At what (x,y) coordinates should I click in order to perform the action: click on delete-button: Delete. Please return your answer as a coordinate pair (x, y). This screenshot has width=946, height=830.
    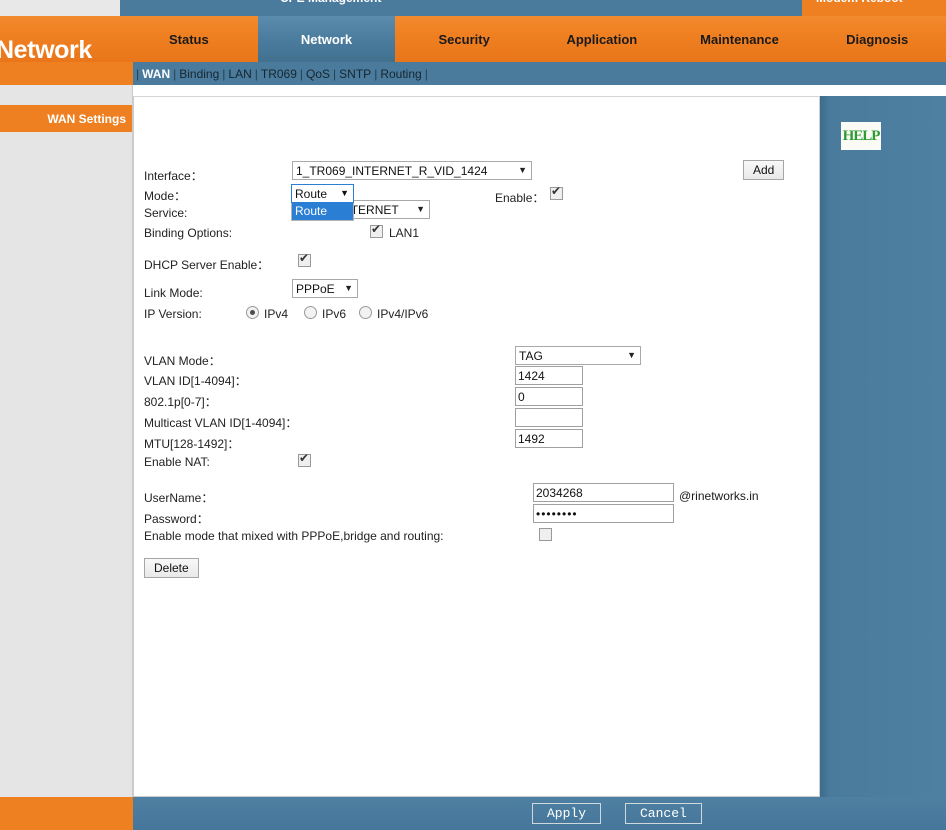
    Looking at the image, I should click on (171, 568).